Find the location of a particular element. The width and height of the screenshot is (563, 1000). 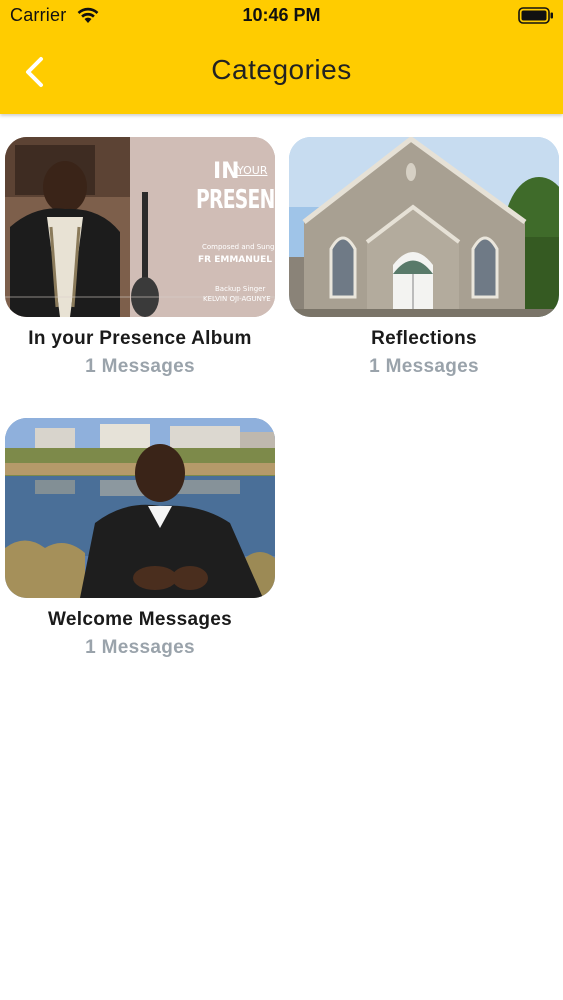

cover-text-backup-name: KELVIN OJI-AGUNYE is located at coordinates (237, 299).